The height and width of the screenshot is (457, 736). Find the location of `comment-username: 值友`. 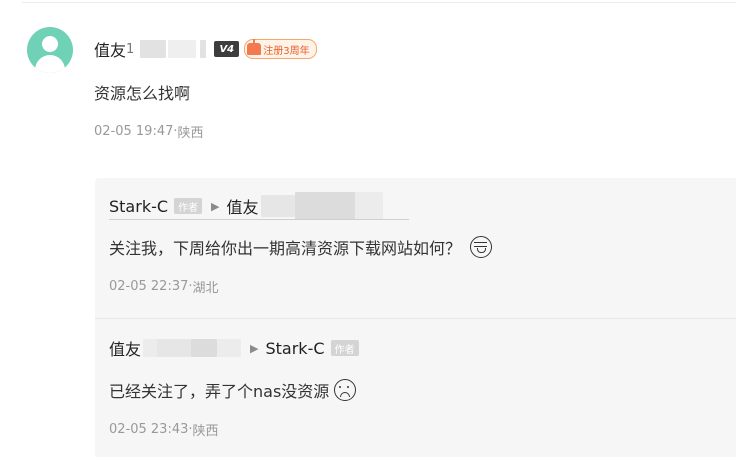

comment-username: 值友 is located at coordinates (110, 49).